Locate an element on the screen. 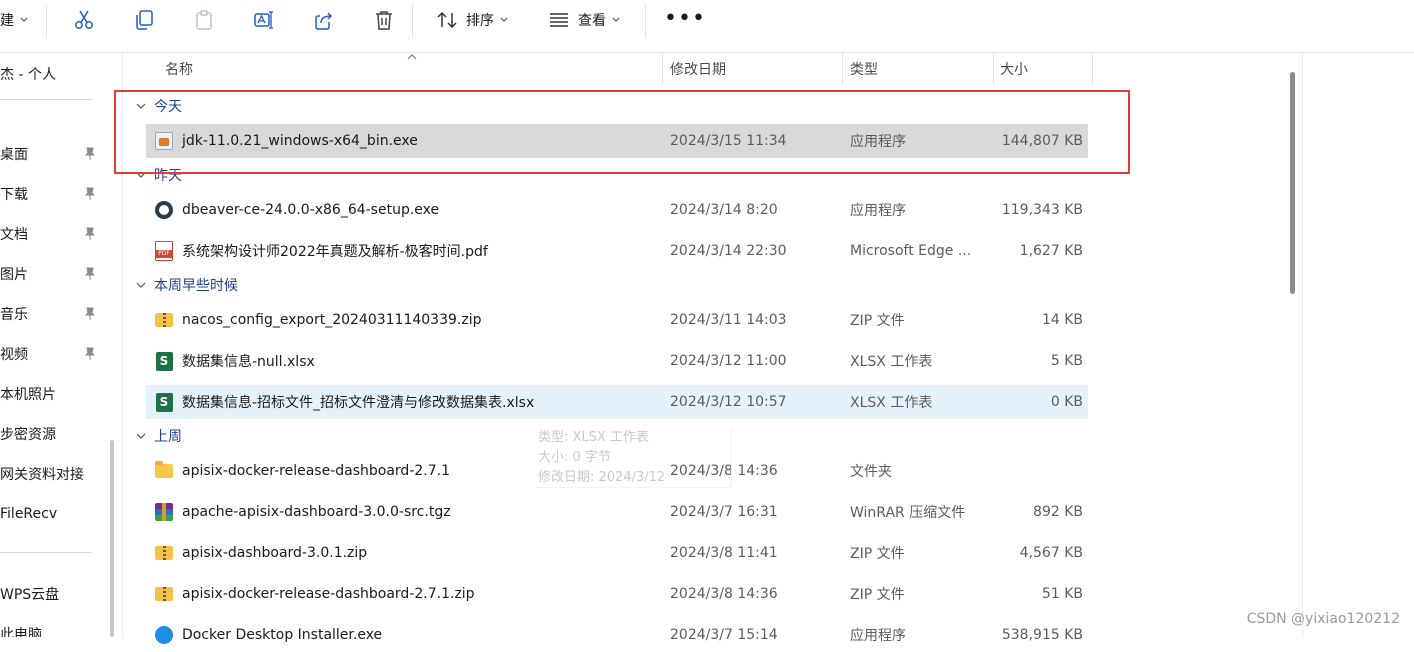  view-button: 查看 is located at coordinates (584, 20).